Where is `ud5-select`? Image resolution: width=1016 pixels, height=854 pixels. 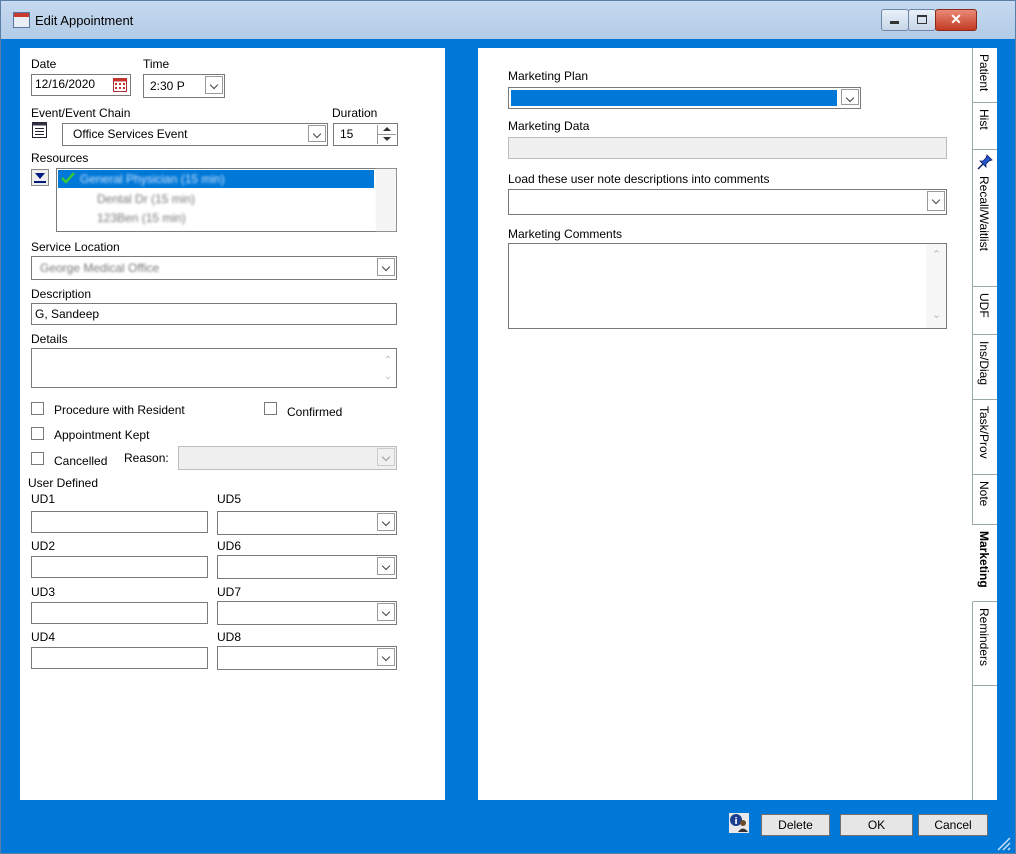
ud5-select is located at coordinates (307, 523).